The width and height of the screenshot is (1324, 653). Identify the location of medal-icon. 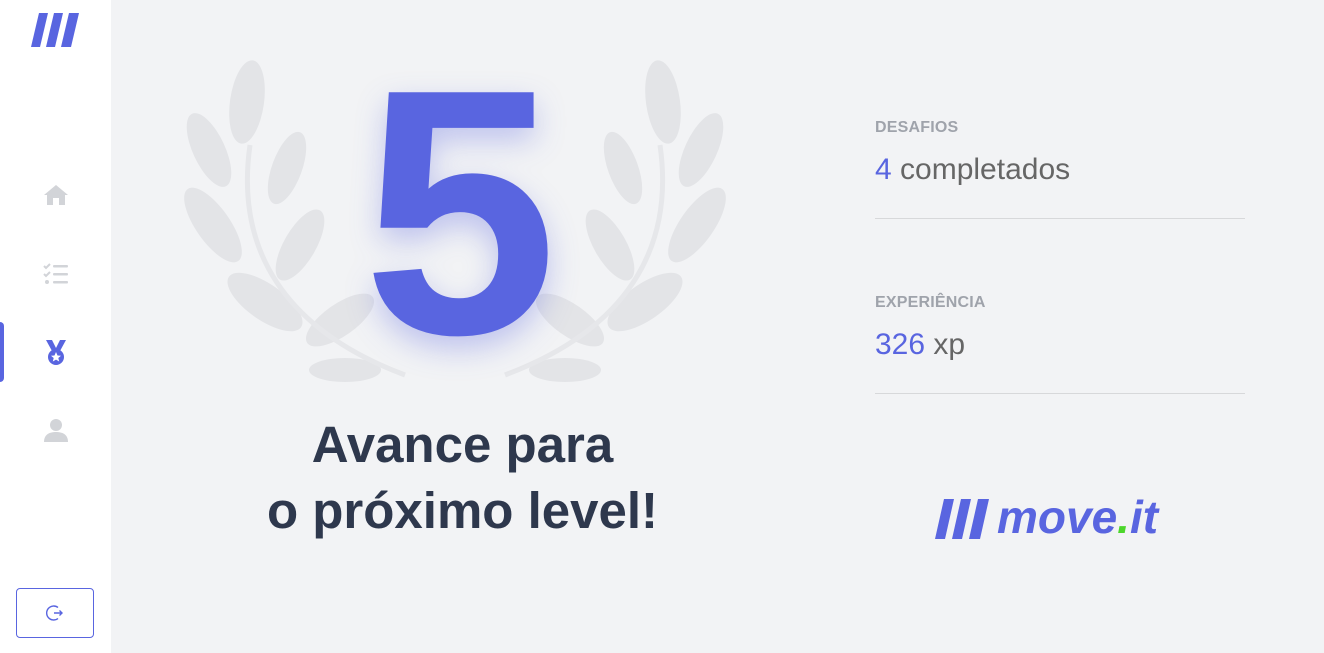
(55, 352).